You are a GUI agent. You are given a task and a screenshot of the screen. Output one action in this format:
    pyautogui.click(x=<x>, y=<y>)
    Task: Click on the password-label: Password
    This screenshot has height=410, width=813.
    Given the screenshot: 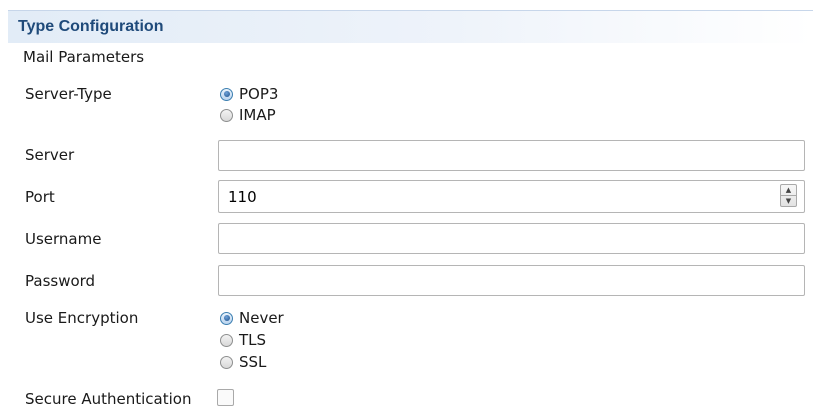 What is the action you would take?
    pyautogui.click(x=60, y=281)
    